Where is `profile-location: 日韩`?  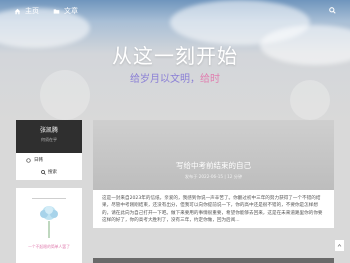 profile-location: 日韩 is located at coordinates (49, 158).